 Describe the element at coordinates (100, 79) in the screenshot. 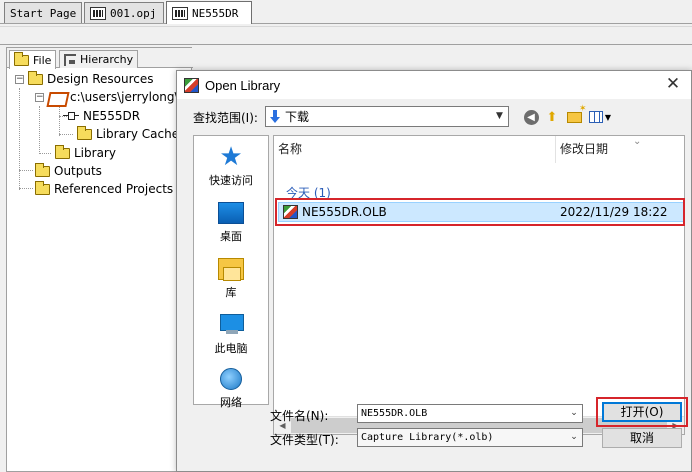

I see `tree-item-label: Design Resources` at that location.